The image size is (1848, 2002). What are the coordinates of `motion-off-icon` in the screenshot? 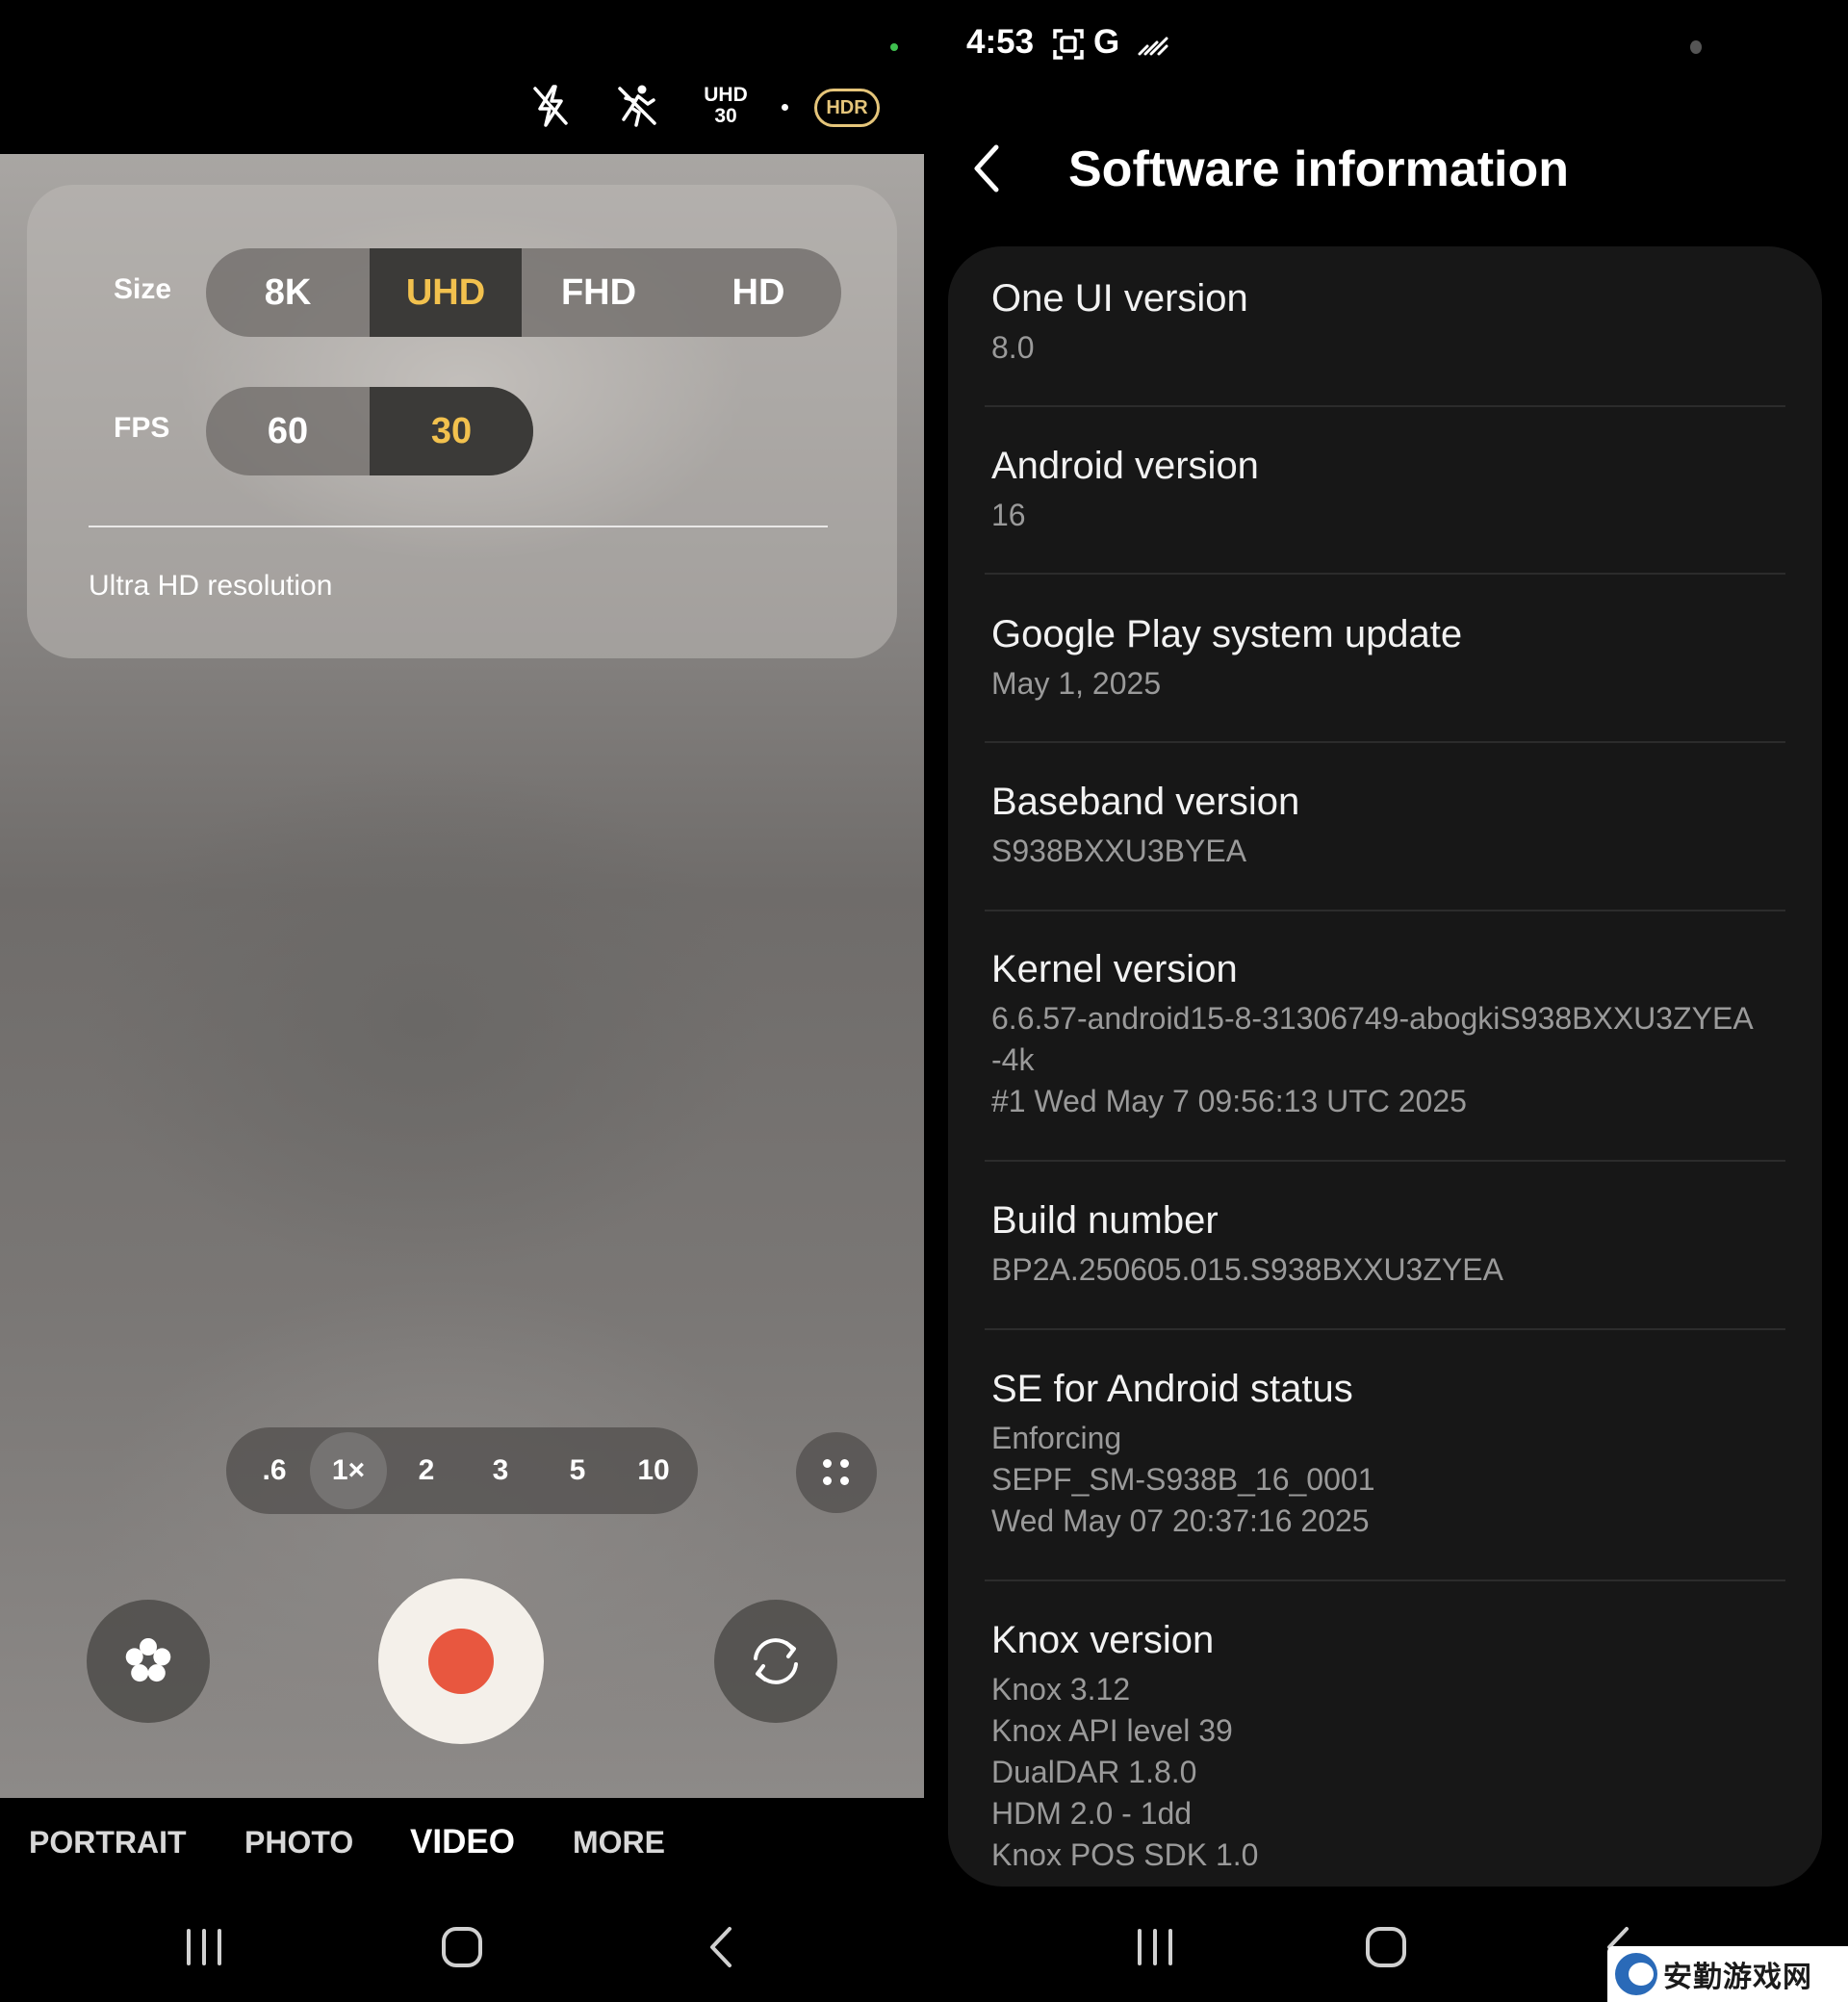 It's located at (637, 106).